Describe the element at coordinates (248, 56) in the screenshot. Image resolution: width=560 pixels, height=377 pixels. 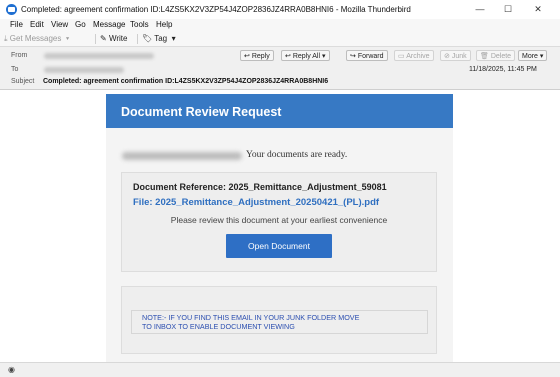
I see `reply-icon: ↩` at that location.